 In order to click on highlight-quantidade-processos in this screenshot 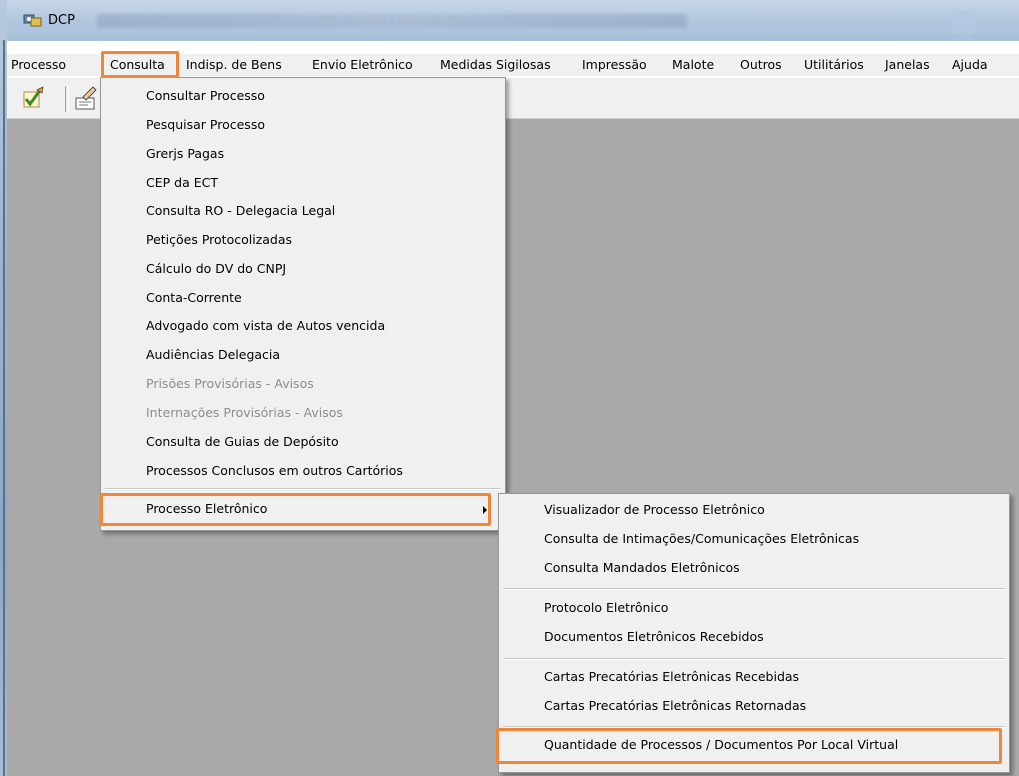, I will do `click(749, 746)`.